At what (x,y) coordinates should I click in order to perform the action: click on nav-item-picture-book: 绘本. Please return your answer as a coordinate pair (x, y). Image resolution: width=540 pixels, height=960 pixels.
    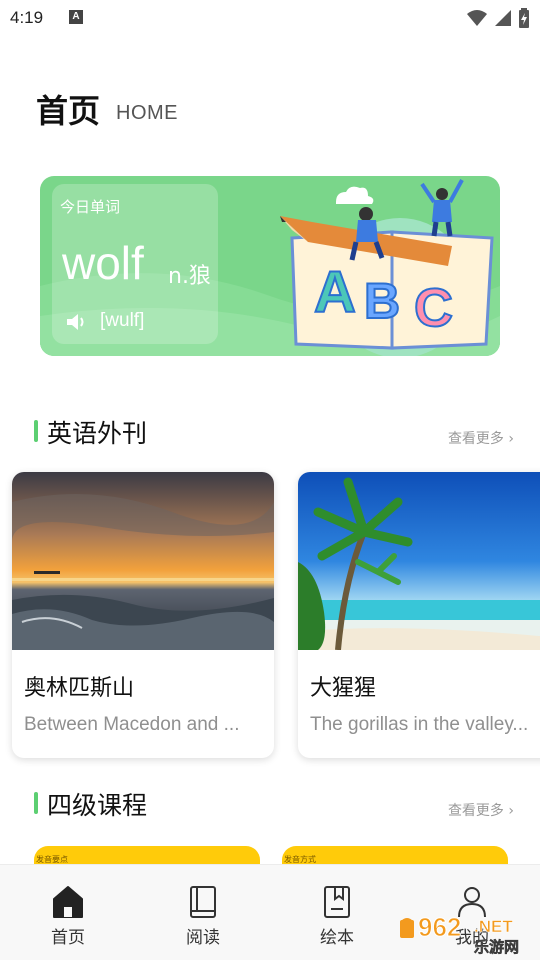
    Looking at the image, I should click on (337, 912).